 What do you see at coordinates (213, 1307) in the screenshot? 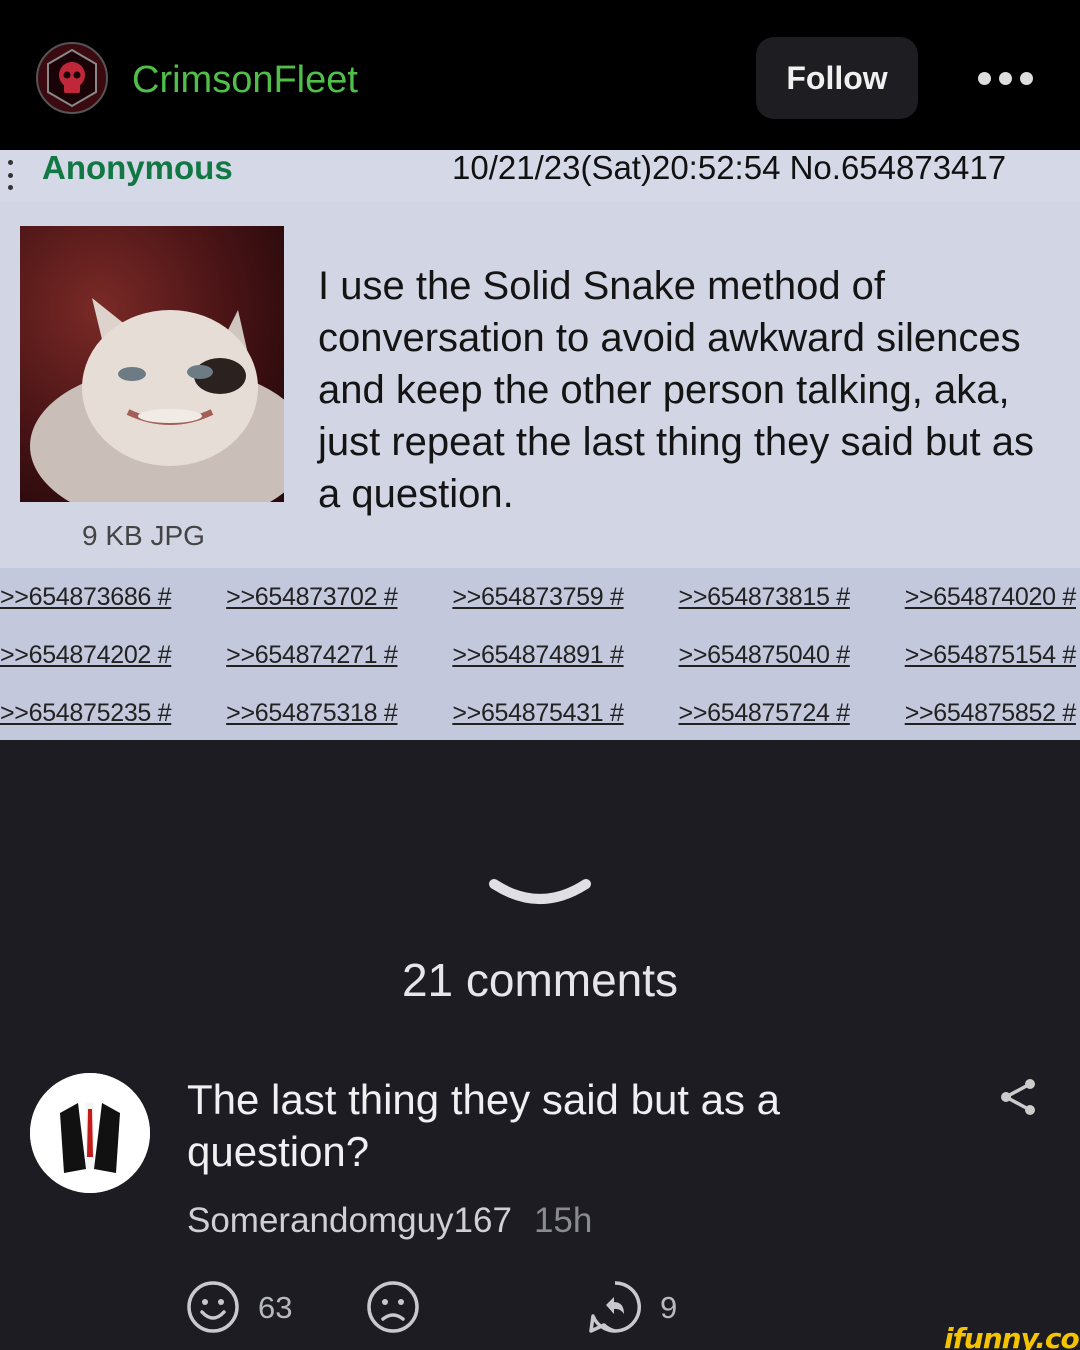
I see `smile-icon` at bounding box center [213, 1307].